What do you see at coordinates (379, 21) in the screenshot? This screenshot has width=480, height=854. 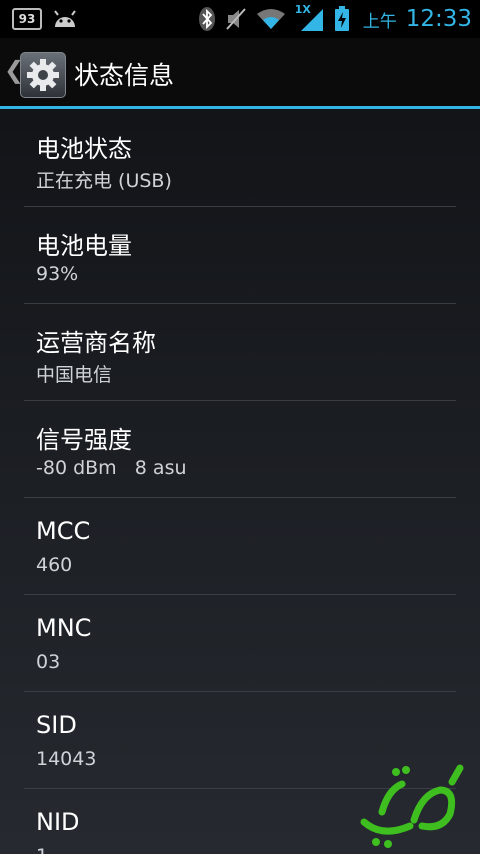 I see `clock-ampm: 上午` at bounding box center [379, 21].